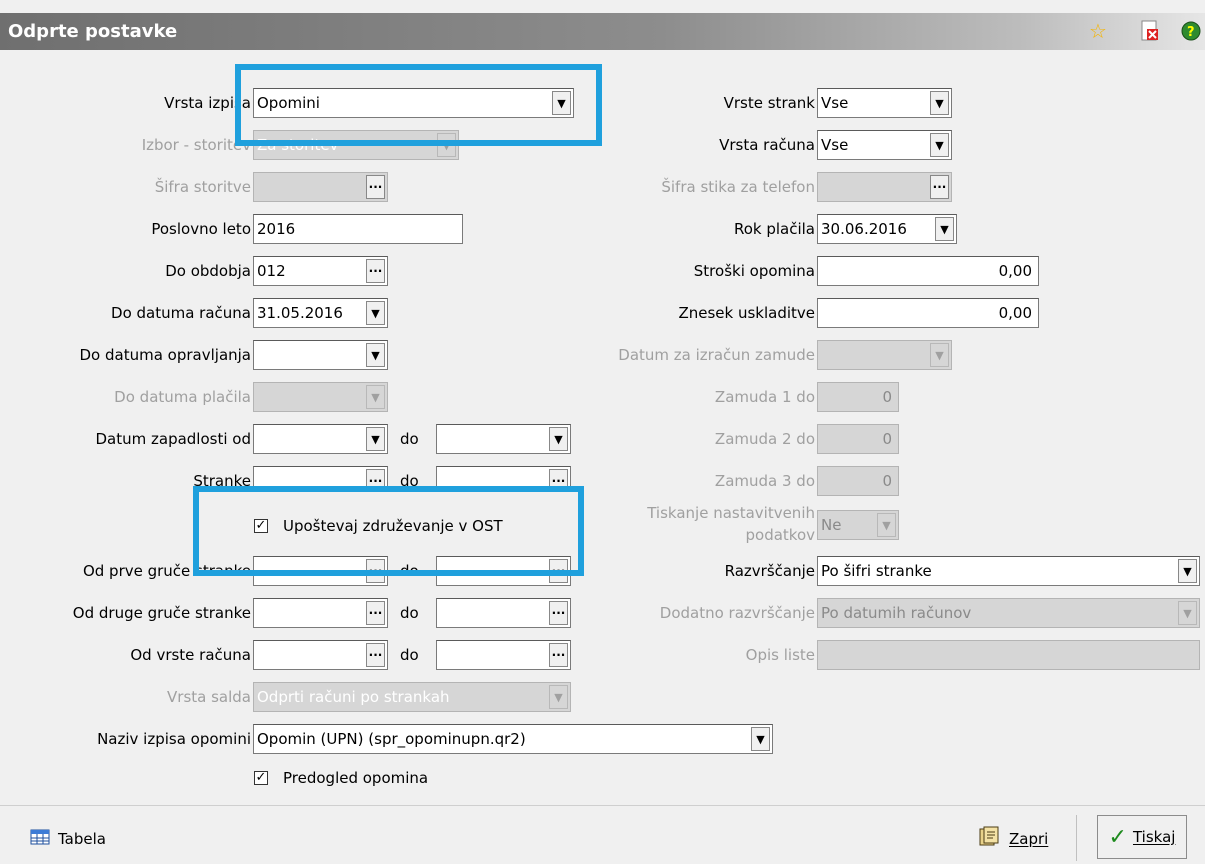  I want to click on dodatno-value: Po datumih računov, so click(896, 613).